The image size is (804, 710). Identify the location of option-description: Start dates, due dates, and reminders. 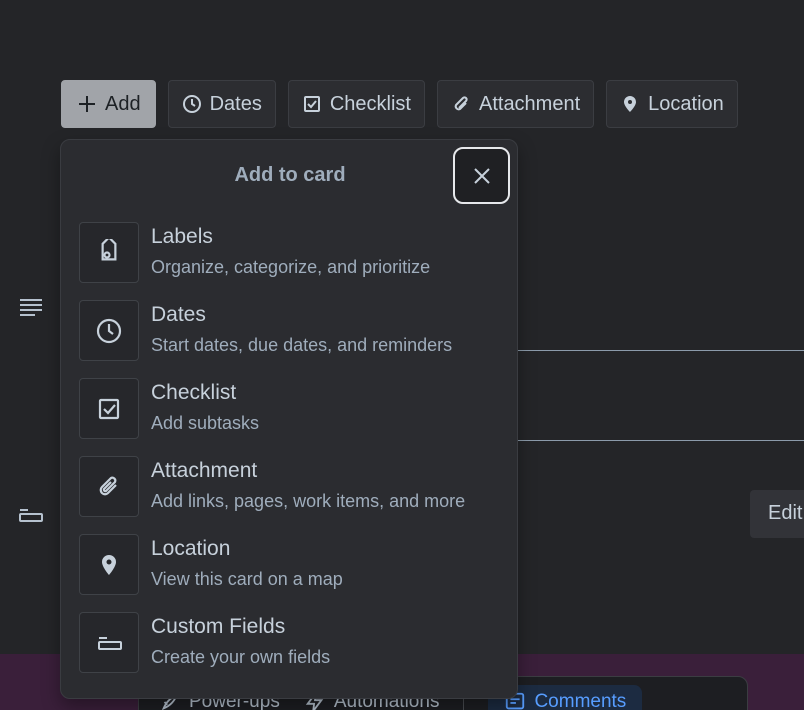
(302, 345).